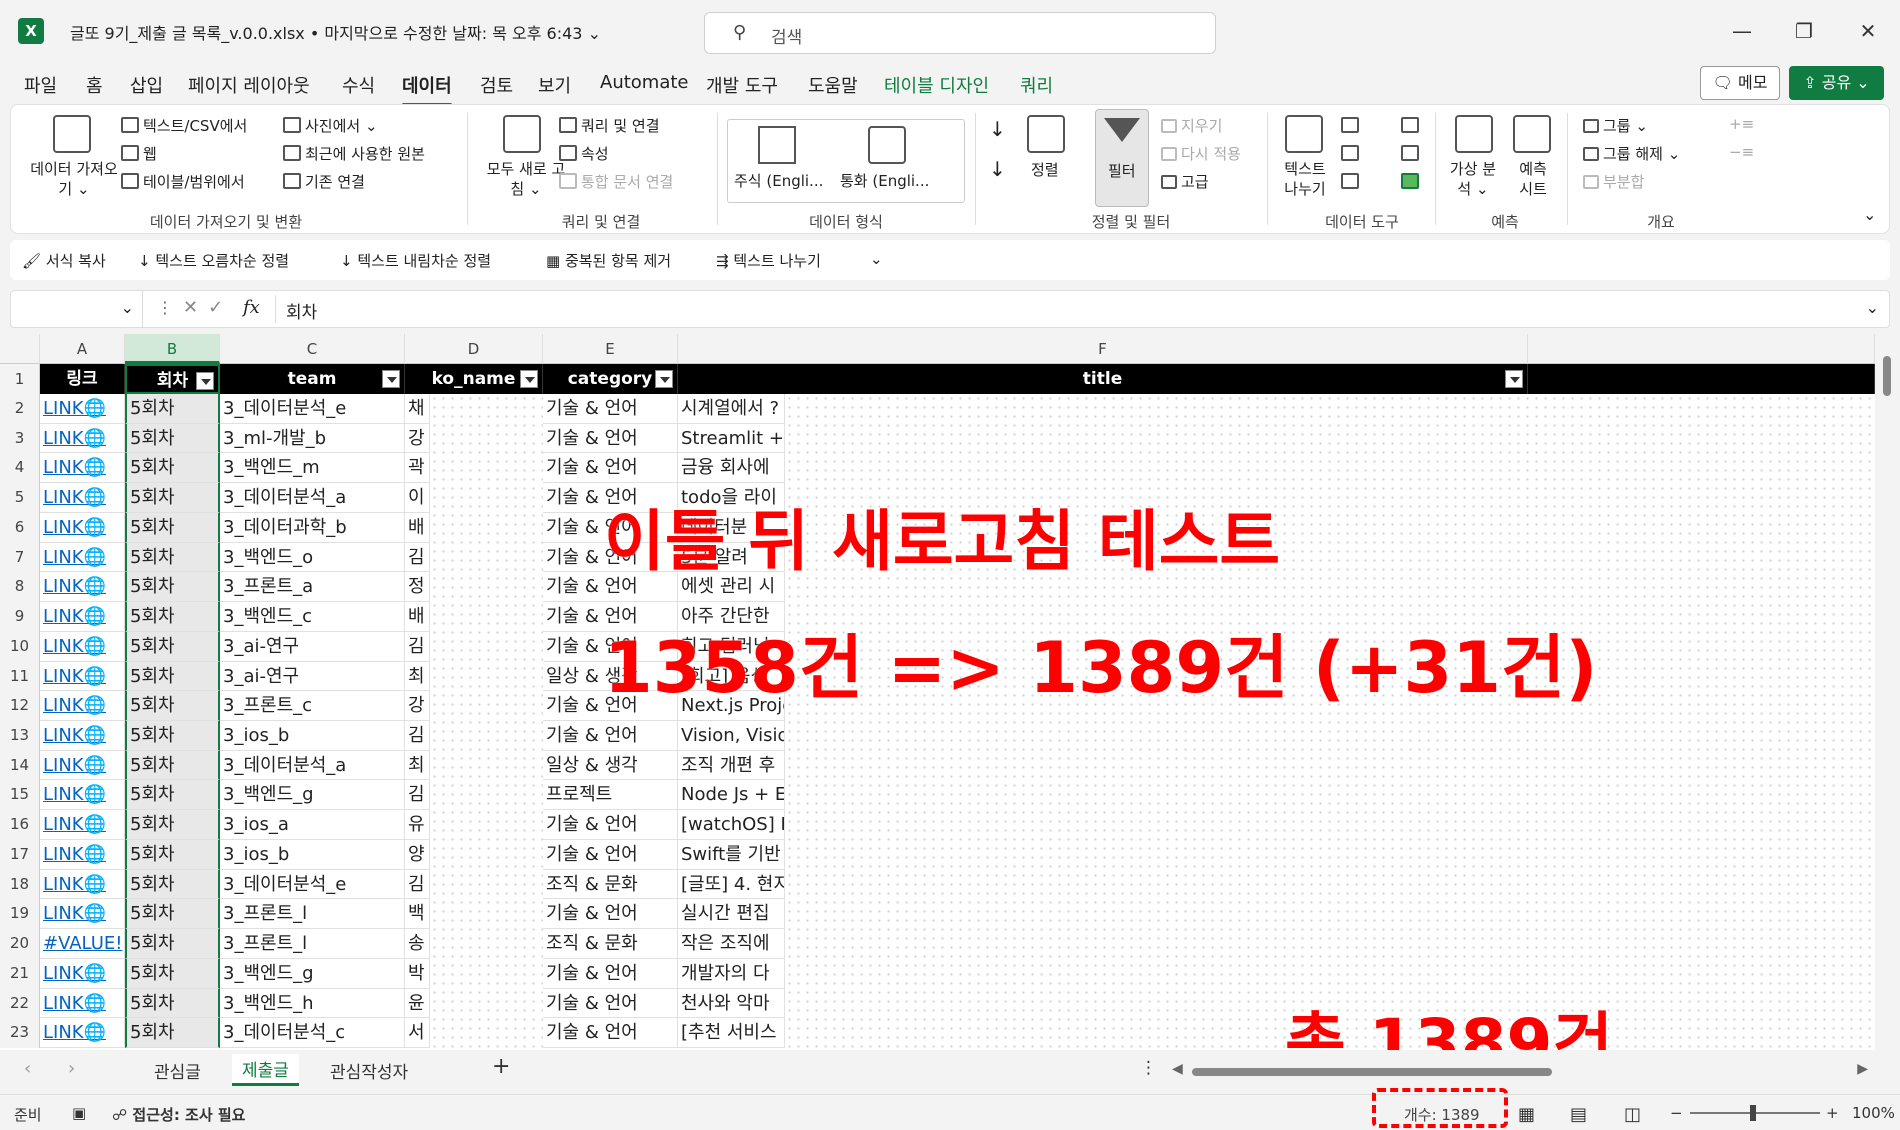 Image resolution: width=1900 pixels, height=1130 pixels. I want to click on row-header: 16, so click(20, 825).